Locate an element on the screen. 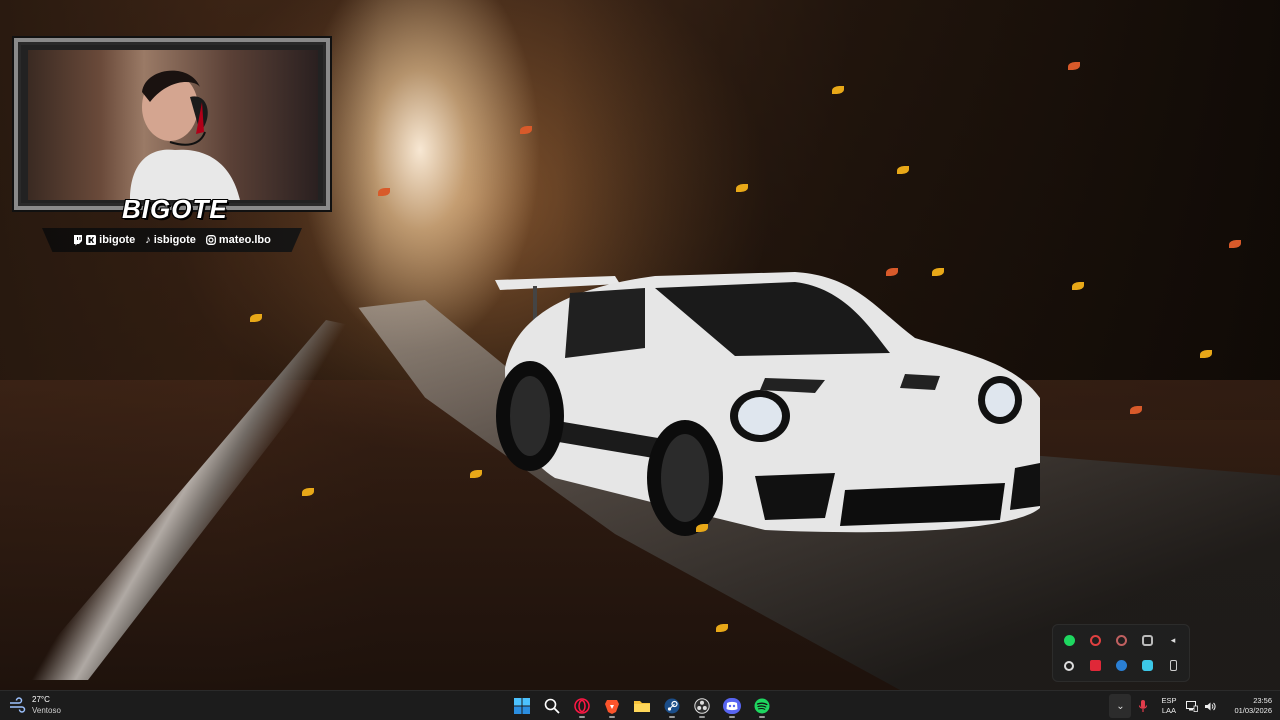 The image size is (1280, 720). kick-icon is located at coordinates (91, 240).